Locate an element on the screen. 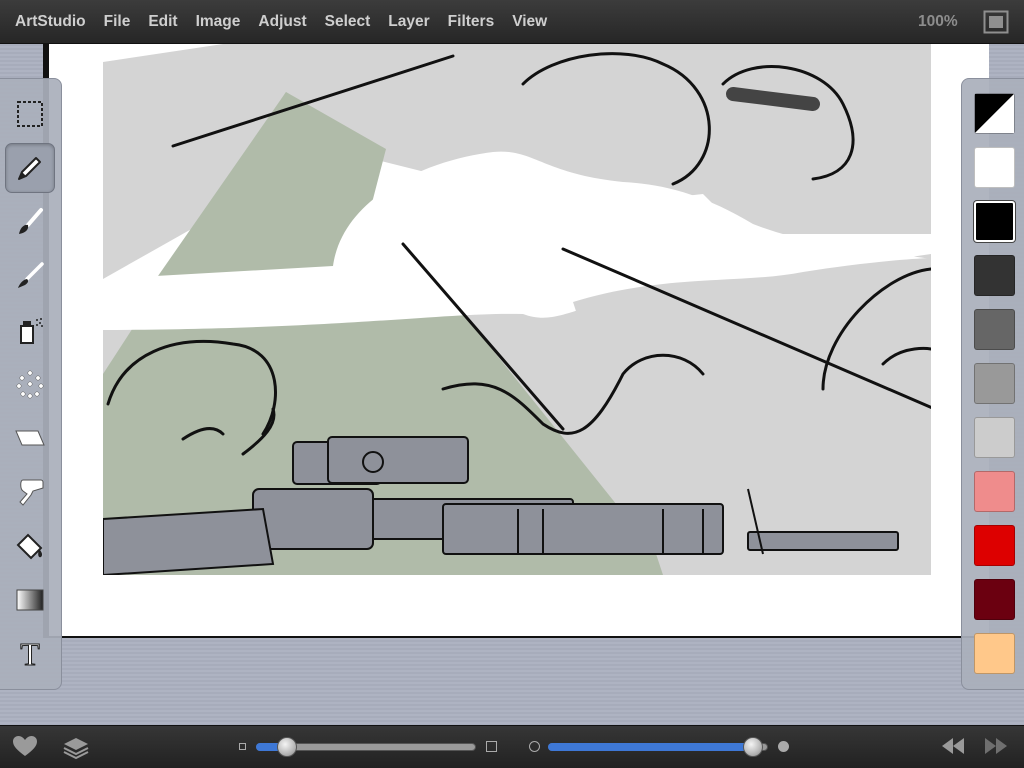  rewind-icon is located at coordinates (953, 748).